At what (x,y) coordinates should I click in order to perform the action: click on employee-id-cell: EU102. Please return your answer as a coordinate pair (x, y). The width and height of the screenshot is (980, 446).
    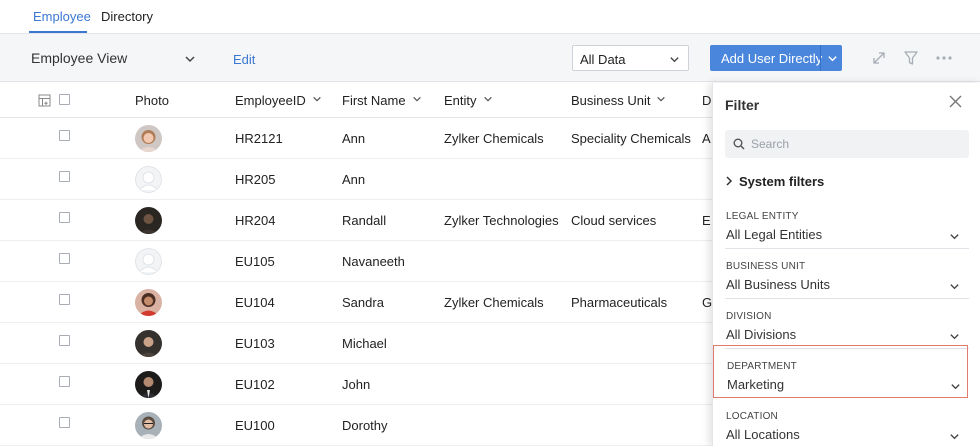
    Looking at the image, I should click on (255, 384).